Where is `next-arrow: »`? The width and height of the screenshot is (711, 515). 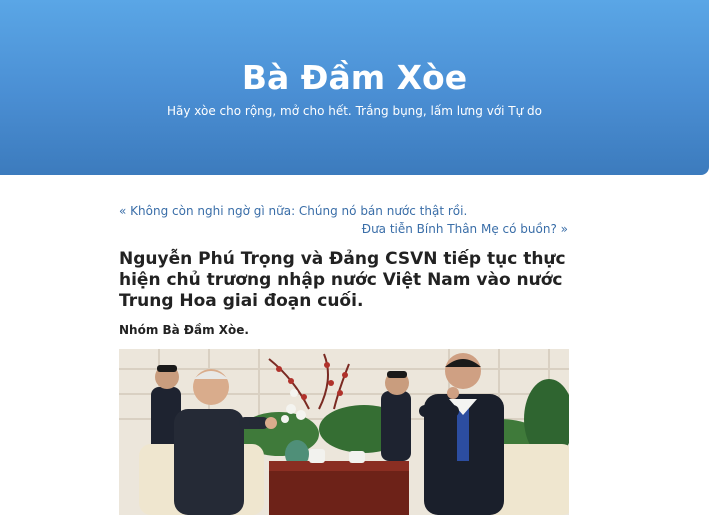
next-arrow: » is located at coordinates (564, 229).